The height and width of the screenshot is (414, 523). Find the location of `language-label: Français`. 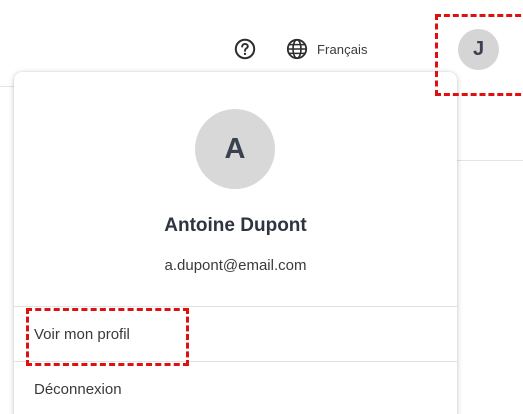

language-label: Français is located at coordinates (342, 49).